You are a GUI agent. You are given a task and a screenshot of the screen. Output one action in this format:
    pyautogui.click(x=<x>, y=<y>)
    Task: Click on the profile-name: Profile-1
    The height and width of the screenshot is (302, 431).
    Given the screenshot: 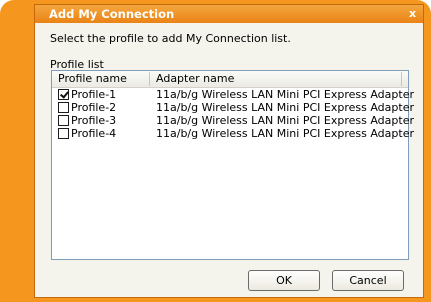 What is the action you would take?
    pyautogui.click(x=94, y=94)
    